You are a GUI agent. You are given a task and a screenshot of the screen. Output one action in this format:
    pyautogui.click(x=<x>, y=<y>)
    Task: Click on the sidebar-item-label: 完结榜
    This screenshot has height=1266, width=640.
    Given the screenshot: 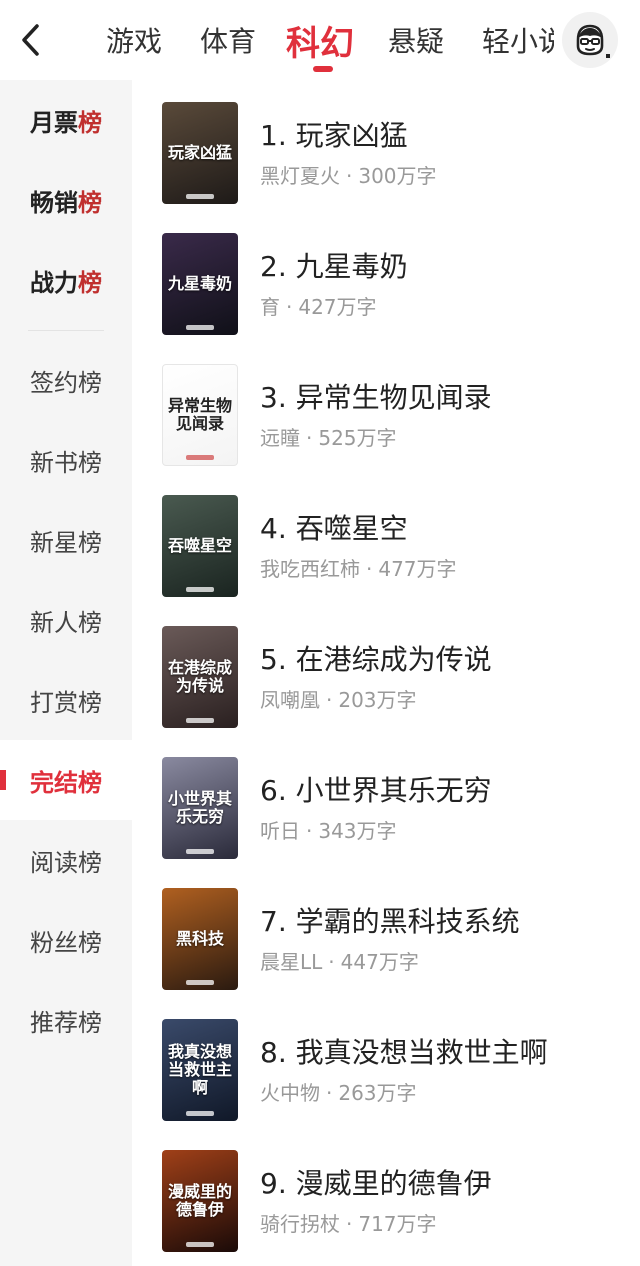 What is the action you would take?
    pyautogui.click(x=66, y=782)
    